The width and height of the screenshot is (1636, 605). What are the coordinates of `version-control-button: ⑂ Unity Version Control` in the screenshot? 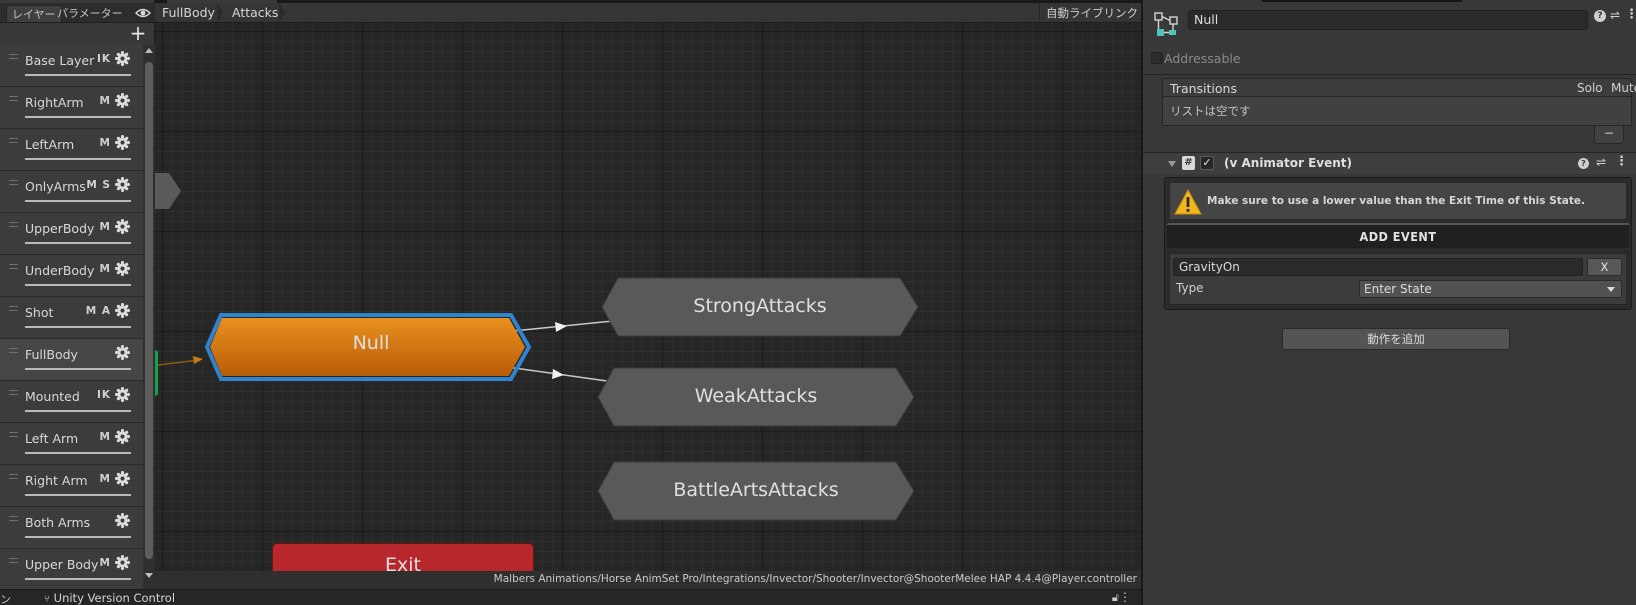 It's located at (109, 598).